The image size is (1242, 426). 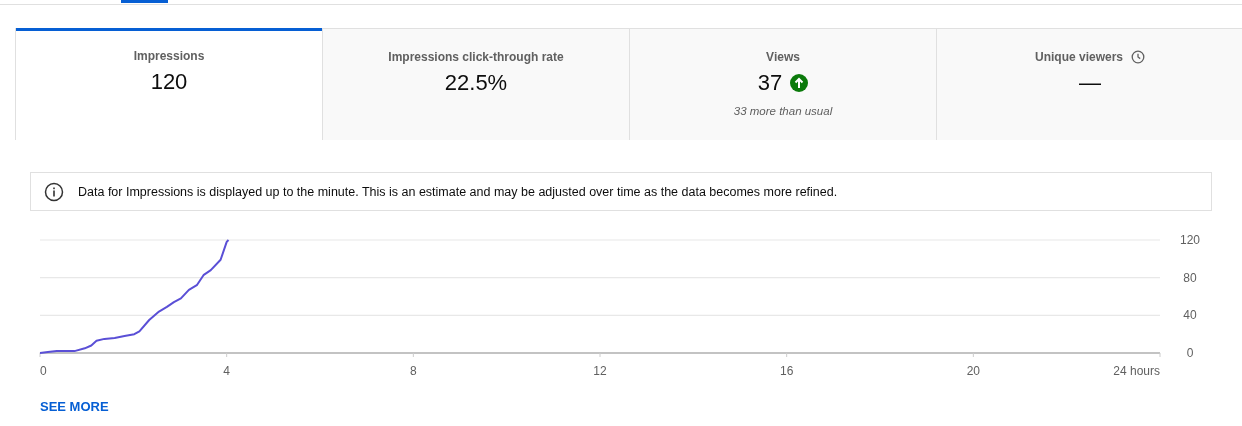 I want to click on x-tick-label: 16, so click(x=787, y=371).